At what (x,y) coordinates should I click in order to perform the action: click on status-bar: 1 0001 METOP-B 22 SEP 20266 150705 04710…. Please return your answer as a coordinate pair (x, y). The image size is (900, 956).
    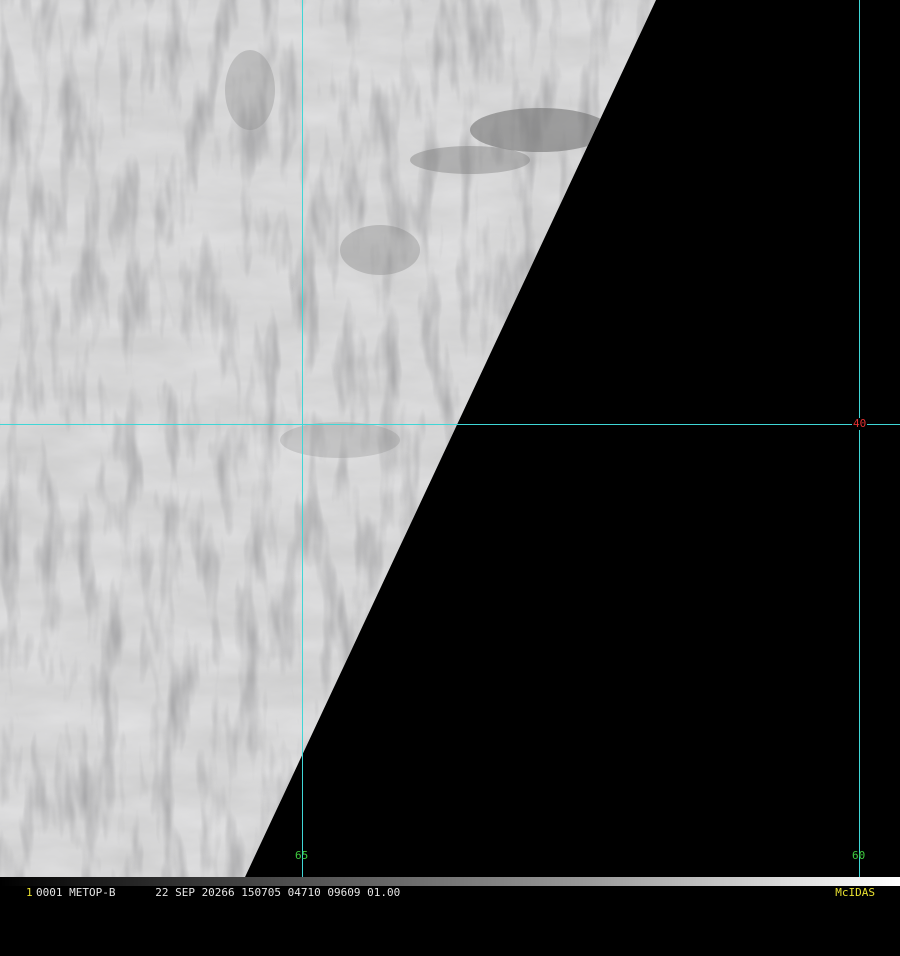
    Looking at the image, I should click on (450, 888).